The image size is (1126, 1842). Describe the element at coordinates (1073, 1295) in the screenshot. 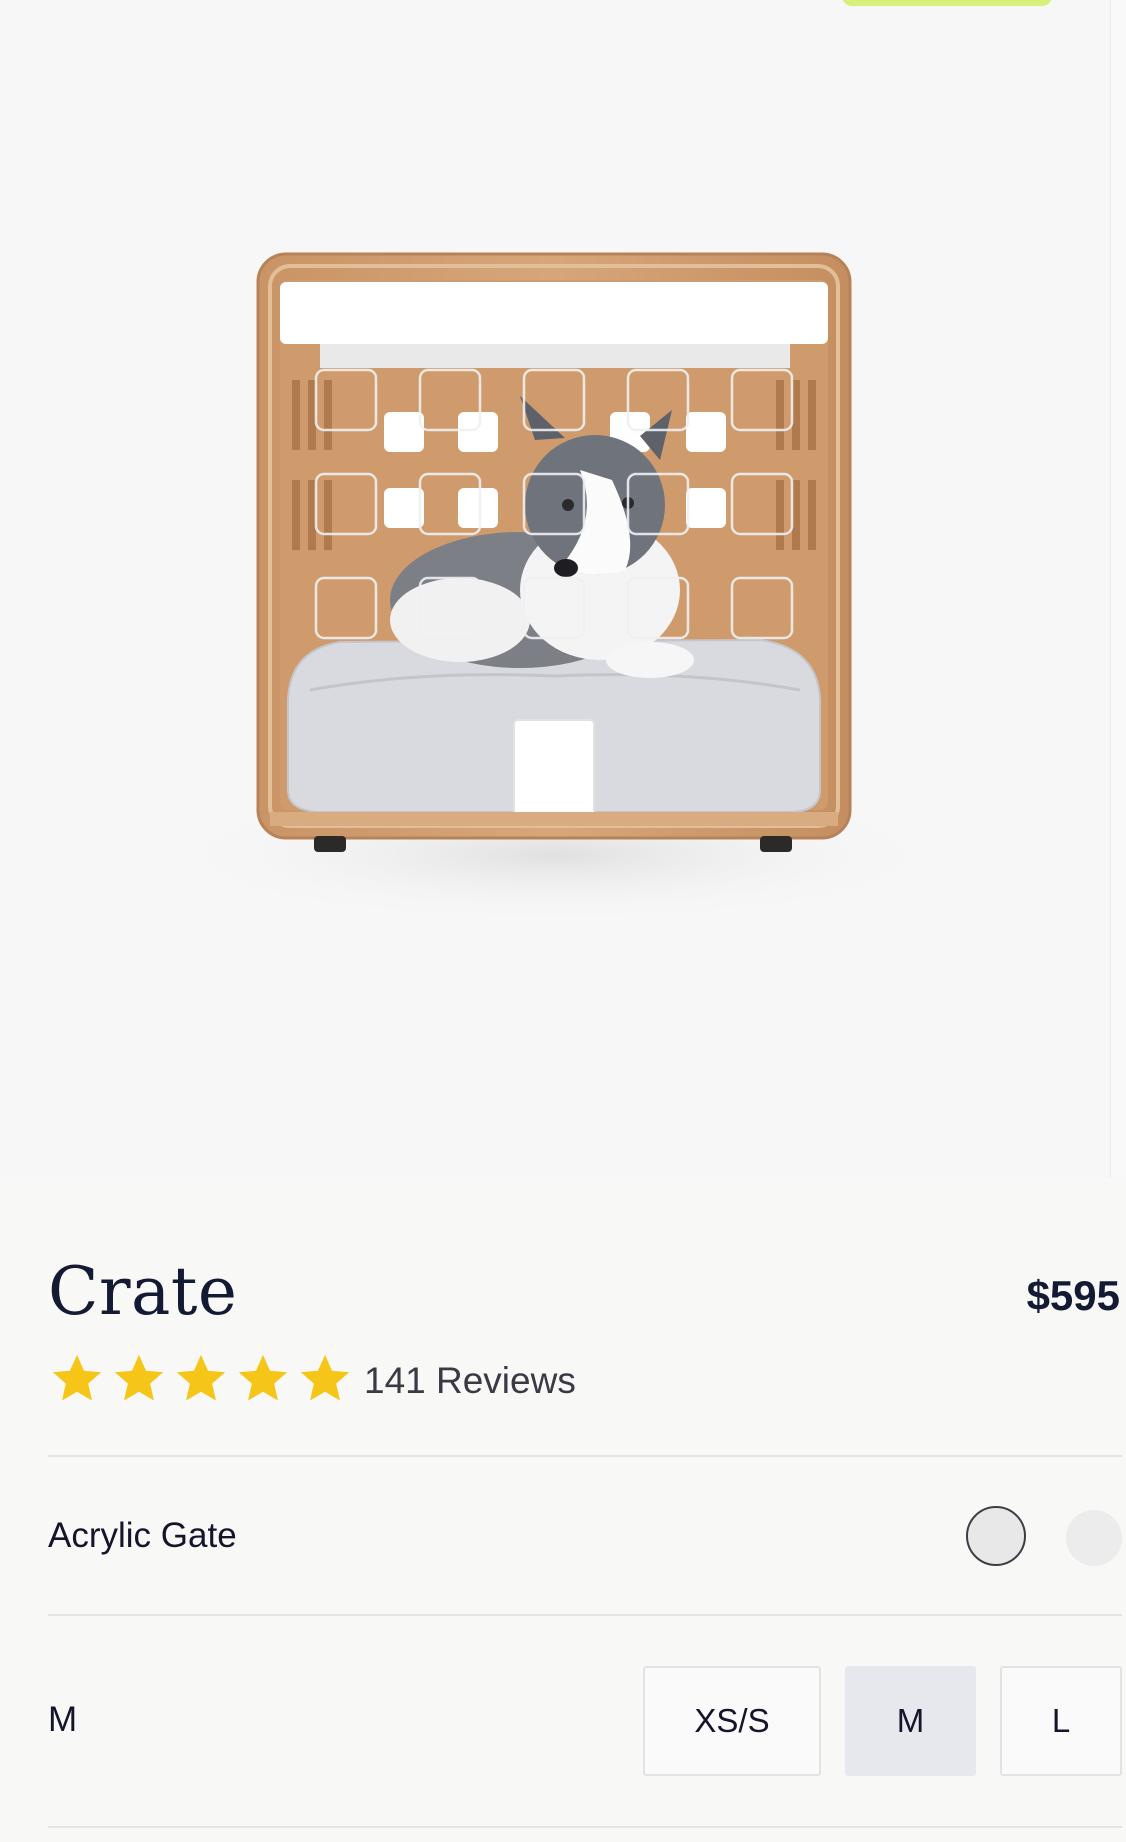

I see `product-price: $595` at that location.